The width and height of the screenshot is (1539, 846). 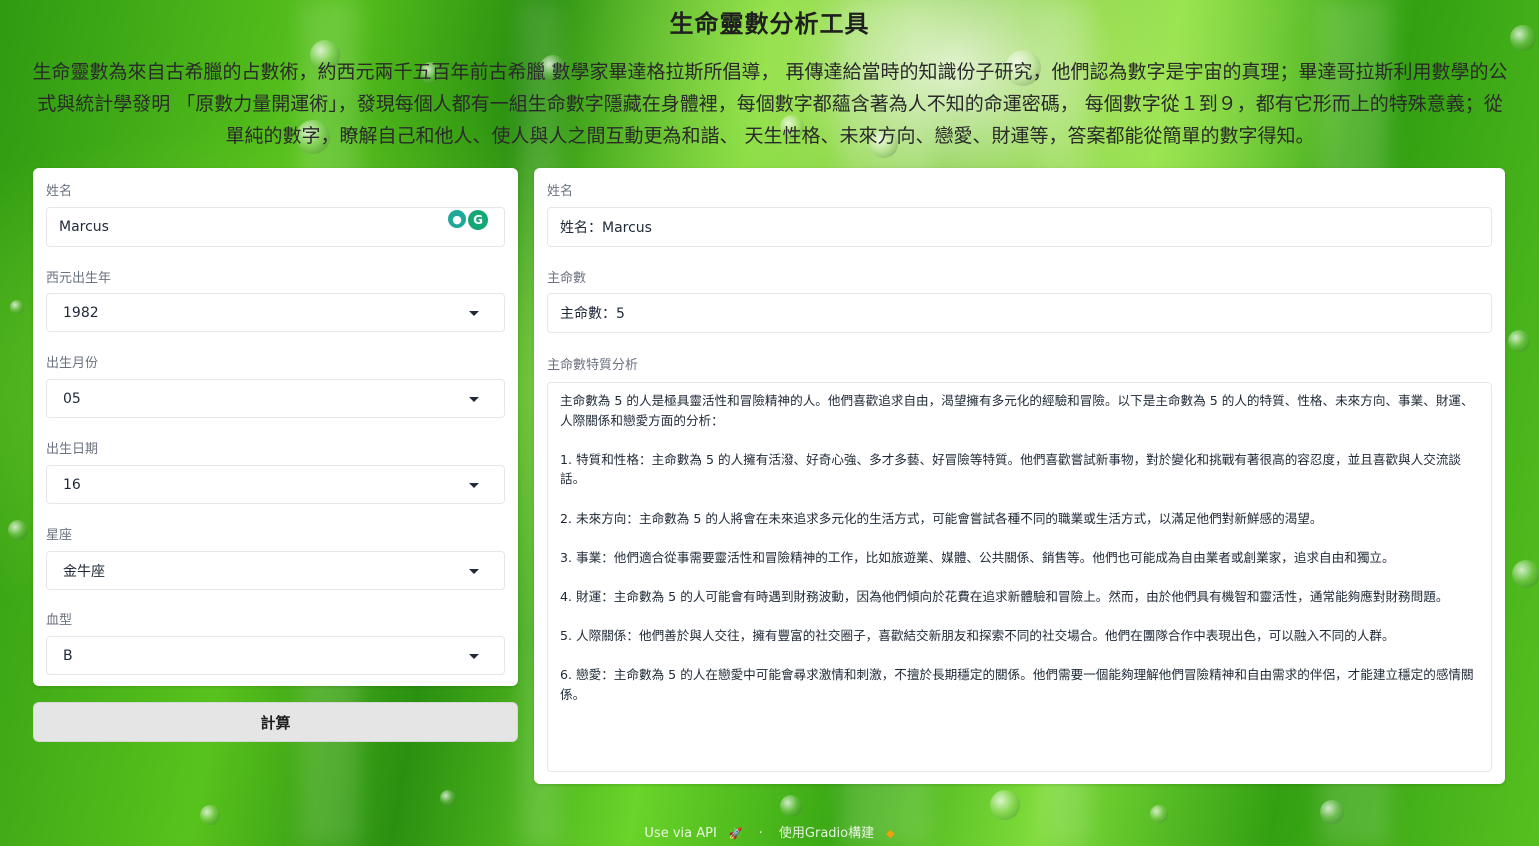 What do you see at coordinates (826, 833) in the screenshot?
I see `built-with-gradio-link: 使用Gradio構建` at bounding box center [826, 833].